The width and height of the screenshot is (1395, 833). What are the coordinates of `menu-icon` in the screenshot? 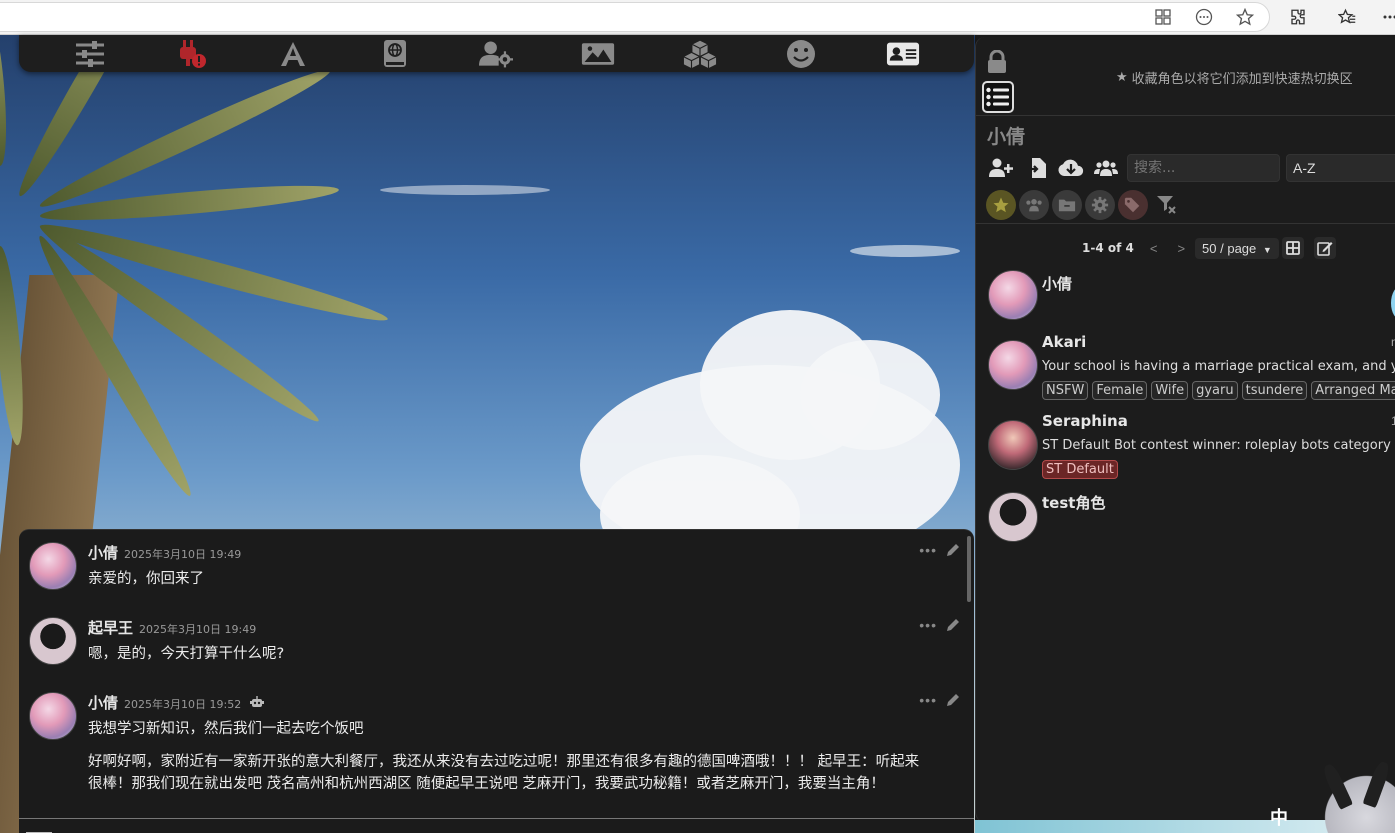 It's located at (39, 829).